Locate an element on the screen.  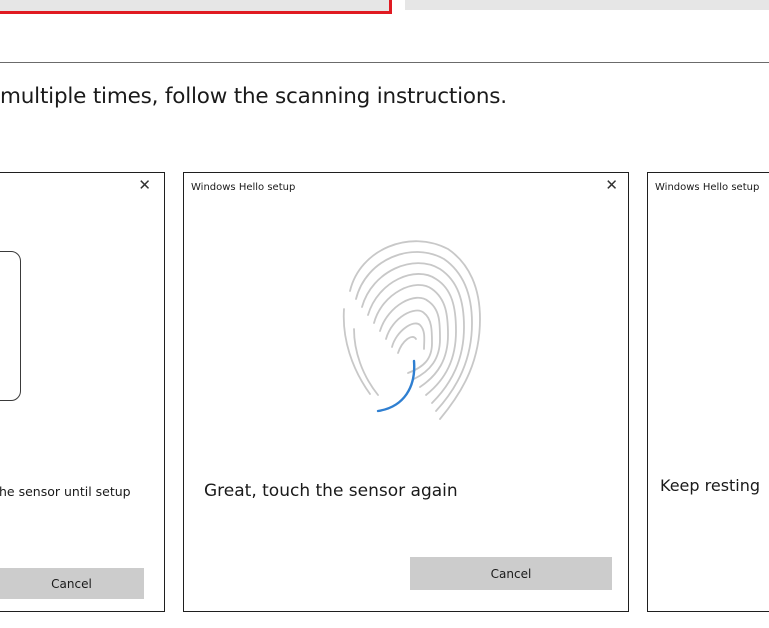
sensor-icon is located at coordinates (10, 326).